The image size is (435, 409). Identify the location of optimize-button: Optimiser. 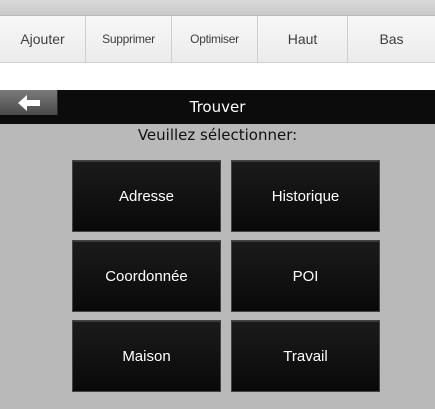
(215, 39).